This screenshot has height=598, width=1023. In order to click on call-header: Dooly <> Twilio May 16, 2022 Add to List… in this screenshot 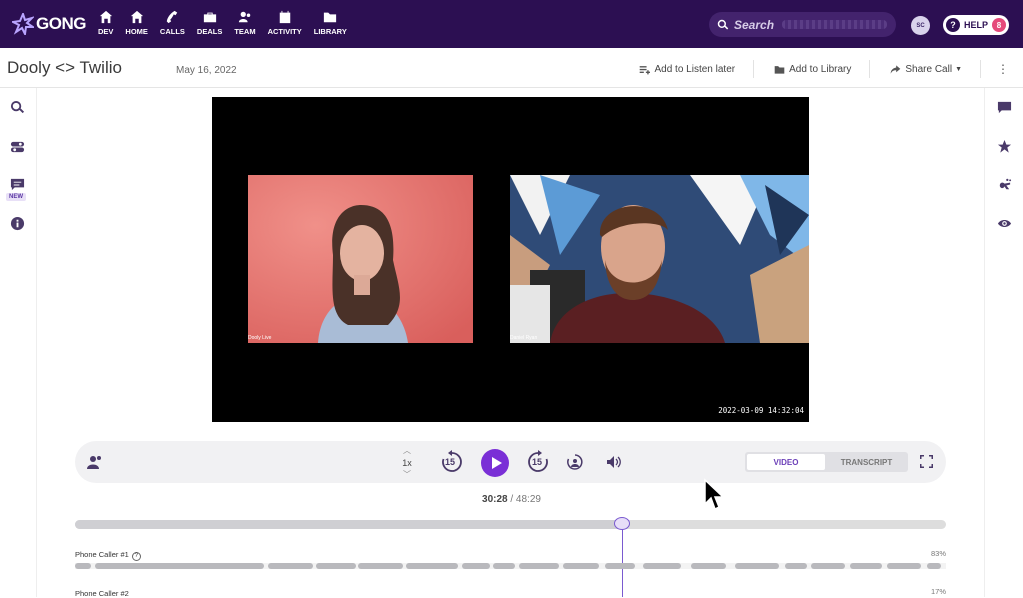, I will do `click(511, 68)`.